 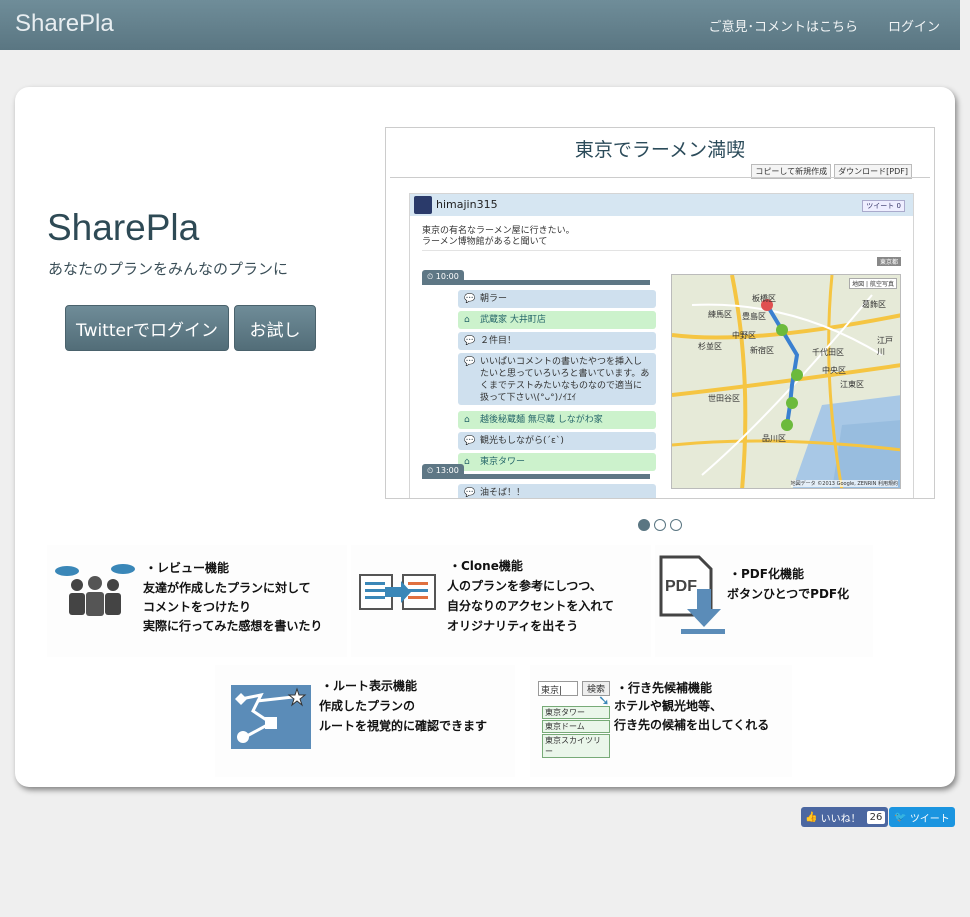 I want to click on brand-logo: SharePla, so click(x=64, y=24).